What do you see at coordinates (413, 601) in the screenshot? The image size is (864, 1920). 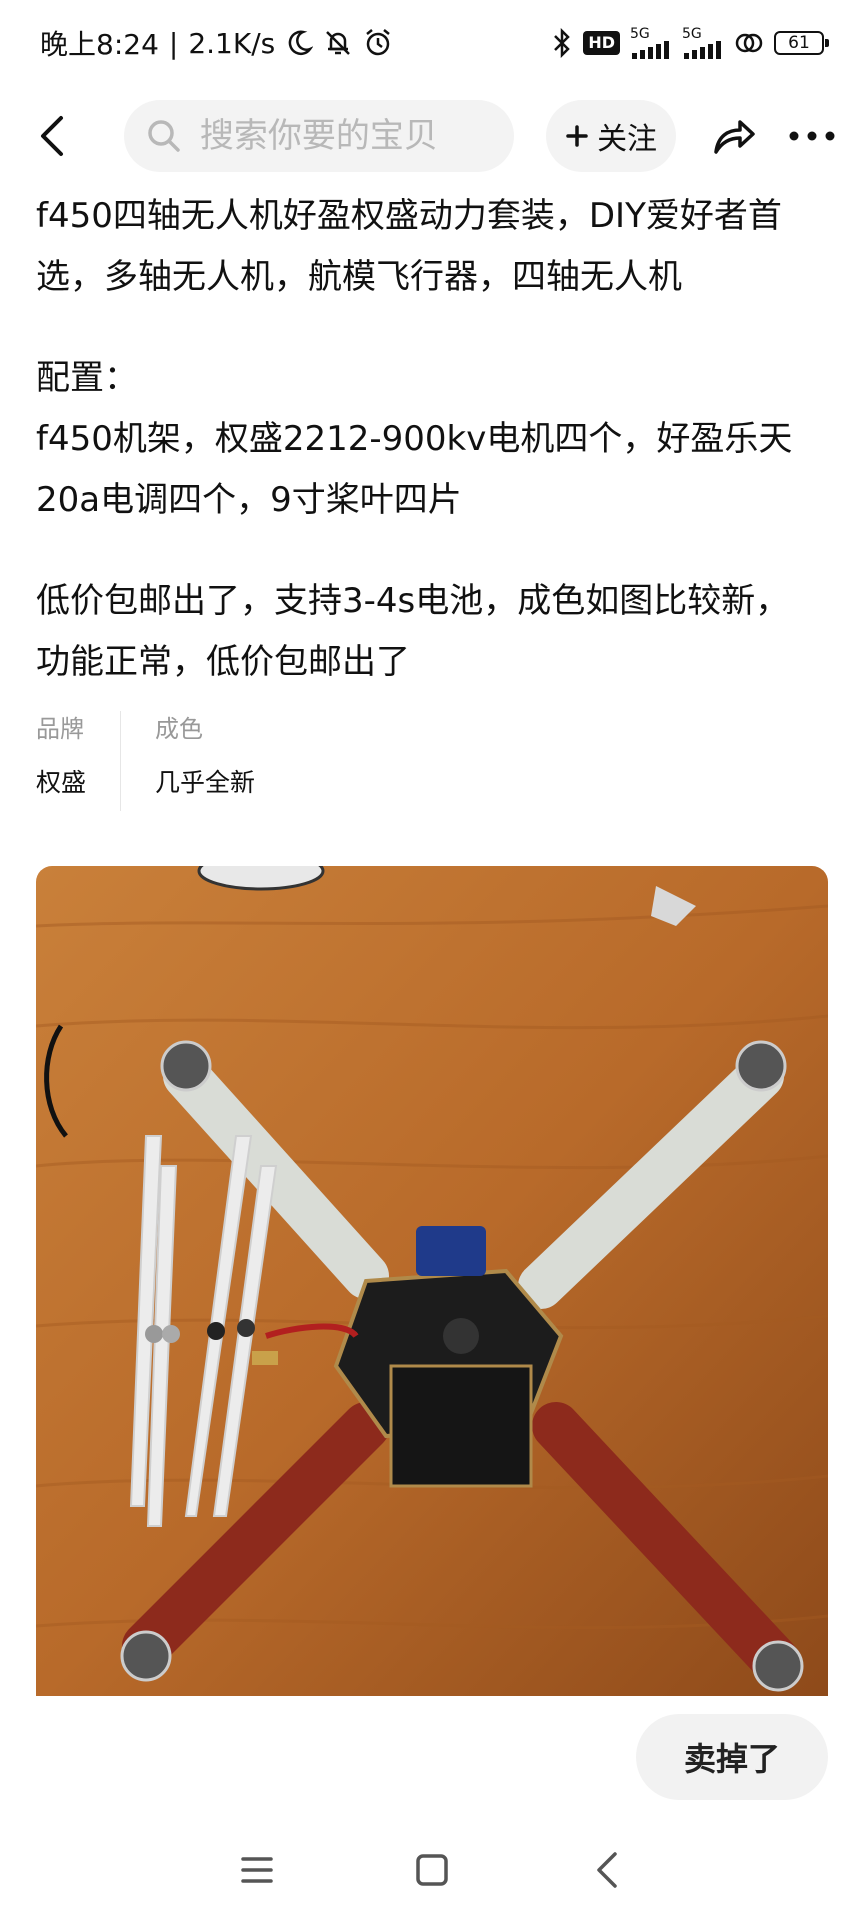 I see `note-line: 低价包邮出了，支持3-4s电池，成色如图比较新，` at bounding box center [413, 601].